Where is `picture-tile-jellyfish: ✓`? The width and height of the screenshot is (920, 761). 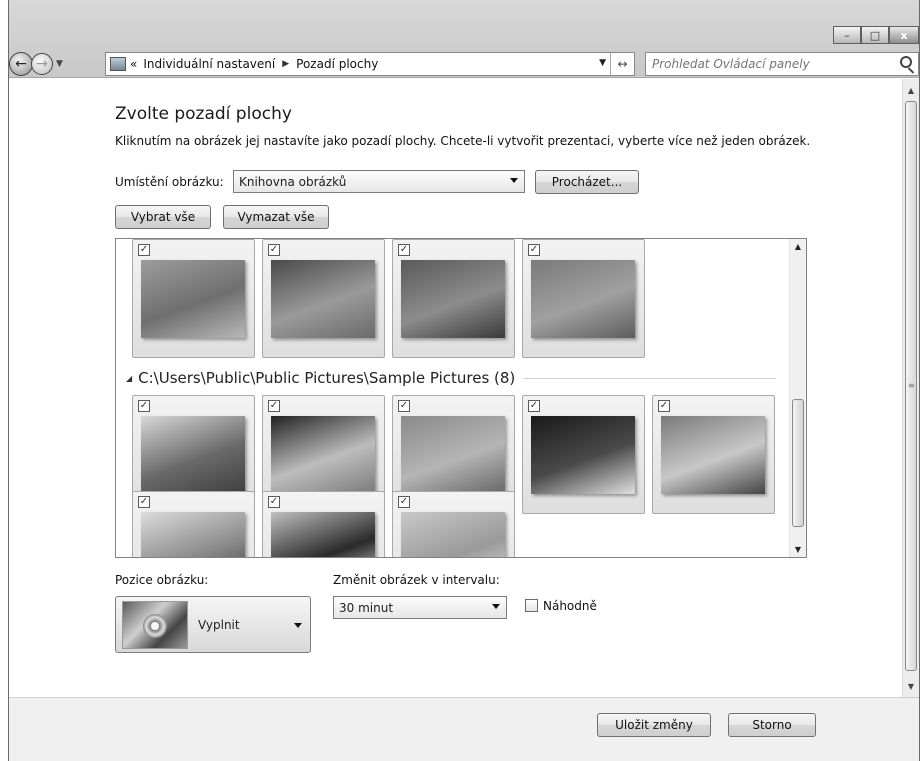
picture-tile-jellyfish: ✓ is located at coordinates (583, 454).